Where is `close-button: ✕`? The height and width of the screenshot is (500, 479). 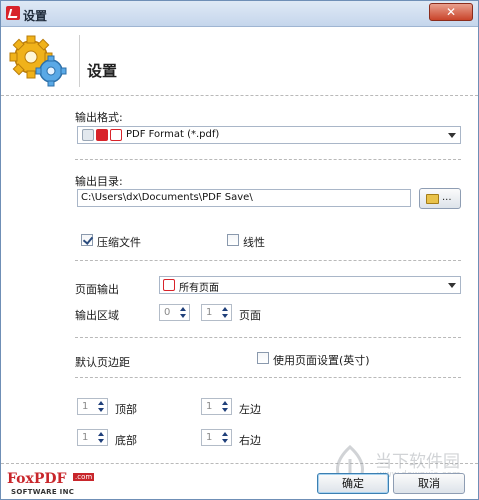
close-button: ✕ is located at coordinates (451, 12).